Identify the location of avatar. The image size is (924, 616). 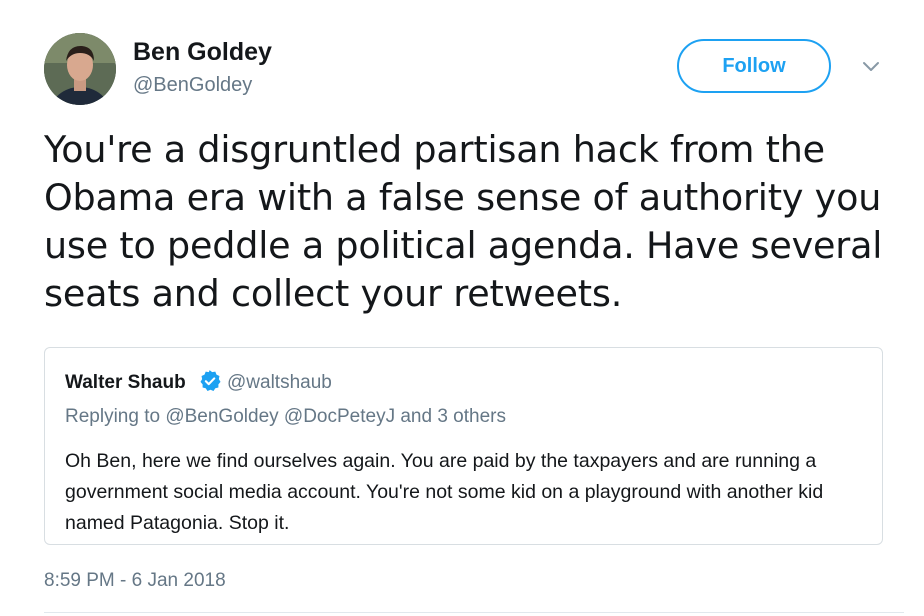
(80, 69).